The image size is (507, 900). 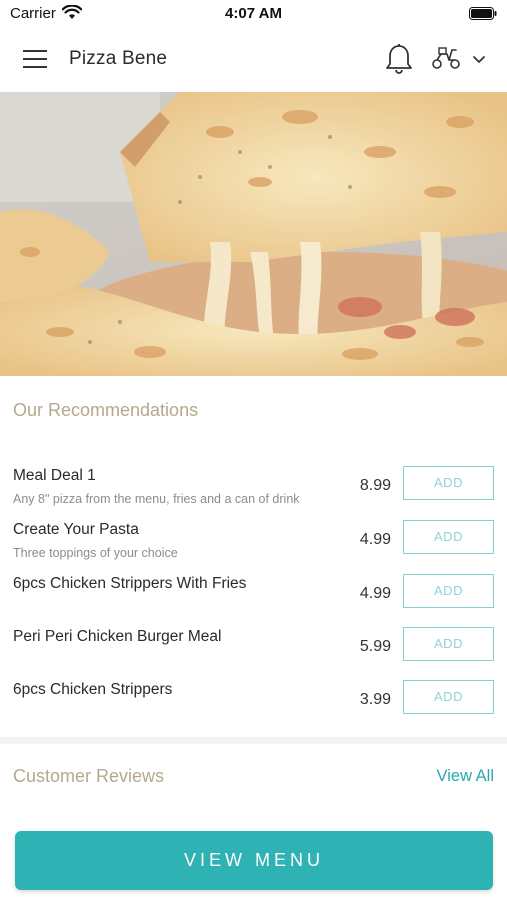 I want to click on page-title: Pizza Bene, so click(x=118, y=58).